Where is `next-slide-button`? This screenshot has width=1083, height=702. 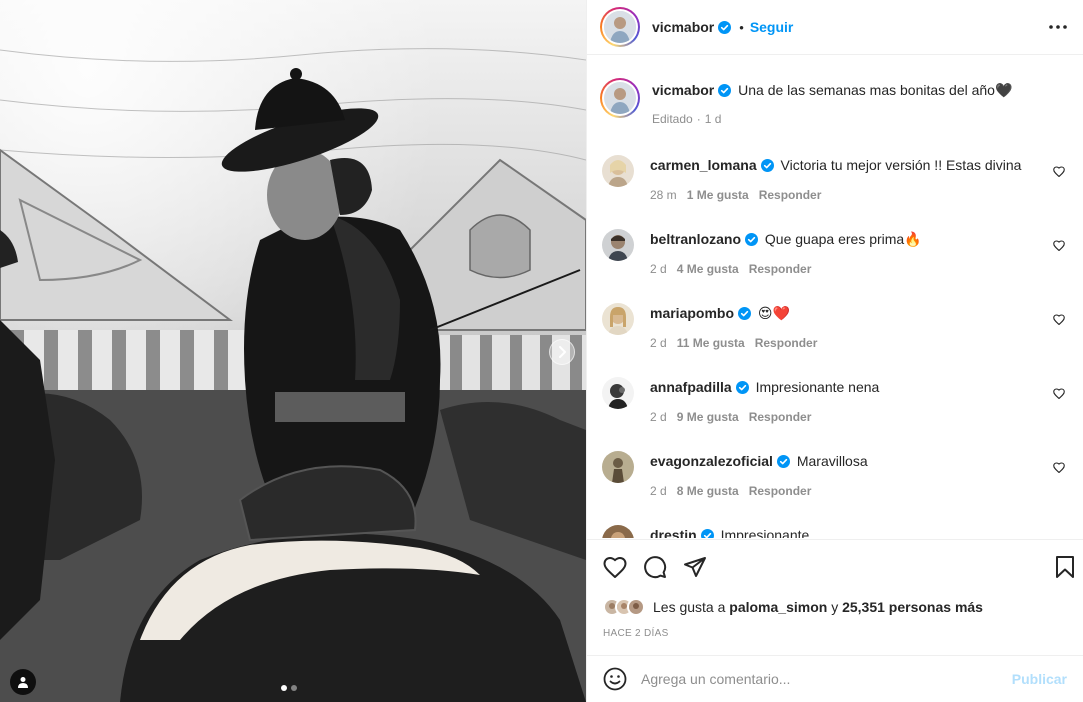
next-slide-button is located at coordinates (562, 352).